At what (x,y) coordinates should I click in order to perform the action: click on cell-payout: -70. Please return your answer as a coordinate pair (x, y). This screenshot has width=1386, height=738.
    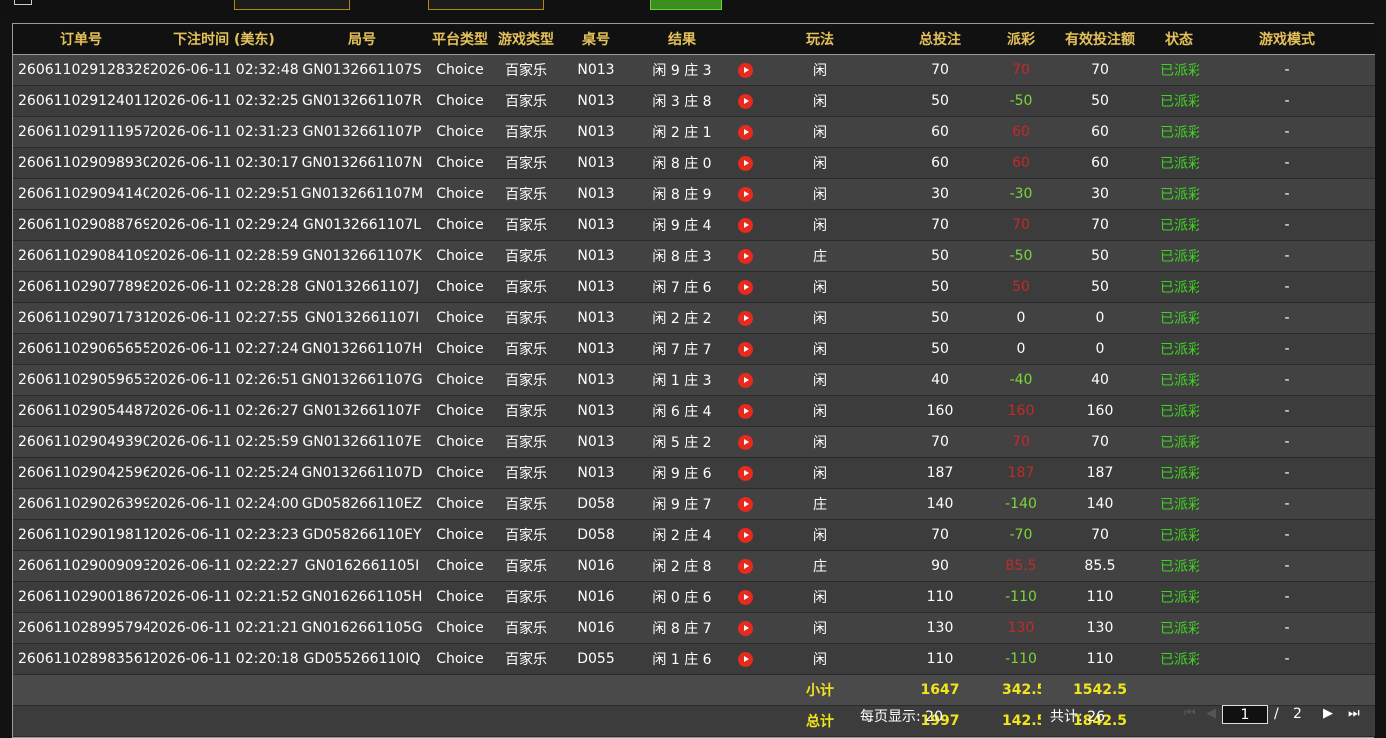
    Looking at the image, I should click on (1021, 535).